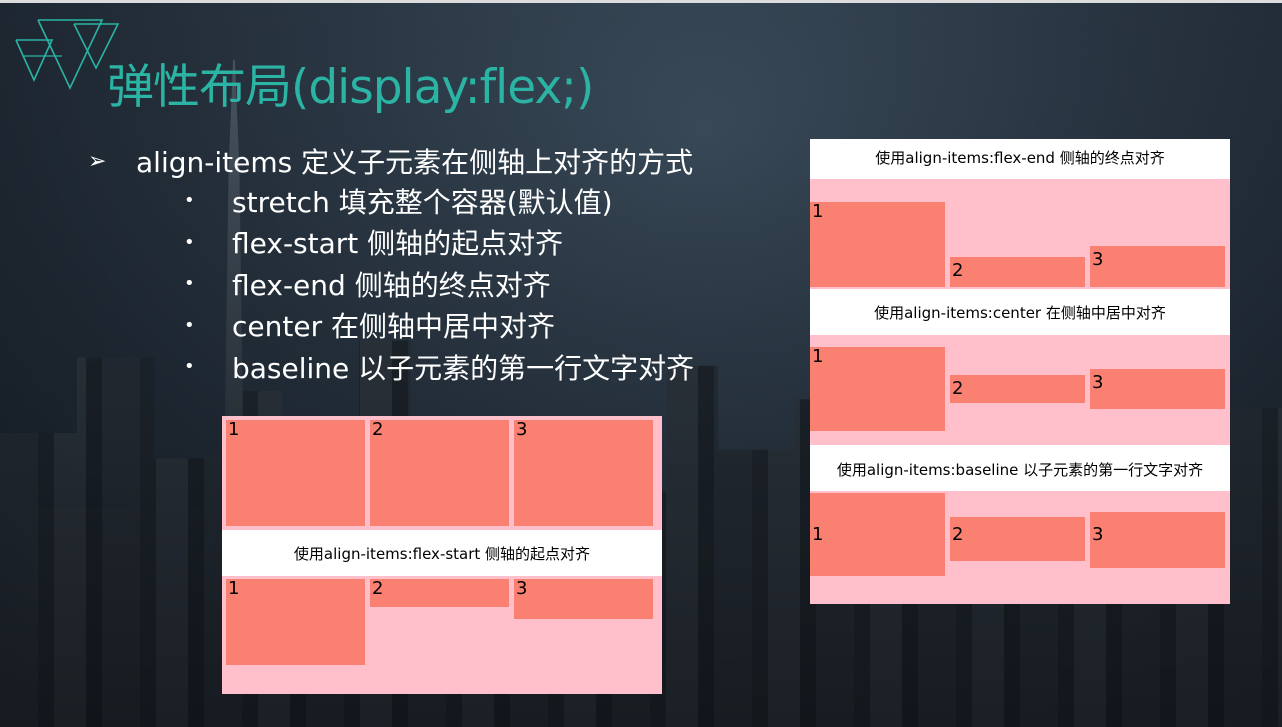  I want to click on baseline-container: 1 2 3, so click(1020, 547).